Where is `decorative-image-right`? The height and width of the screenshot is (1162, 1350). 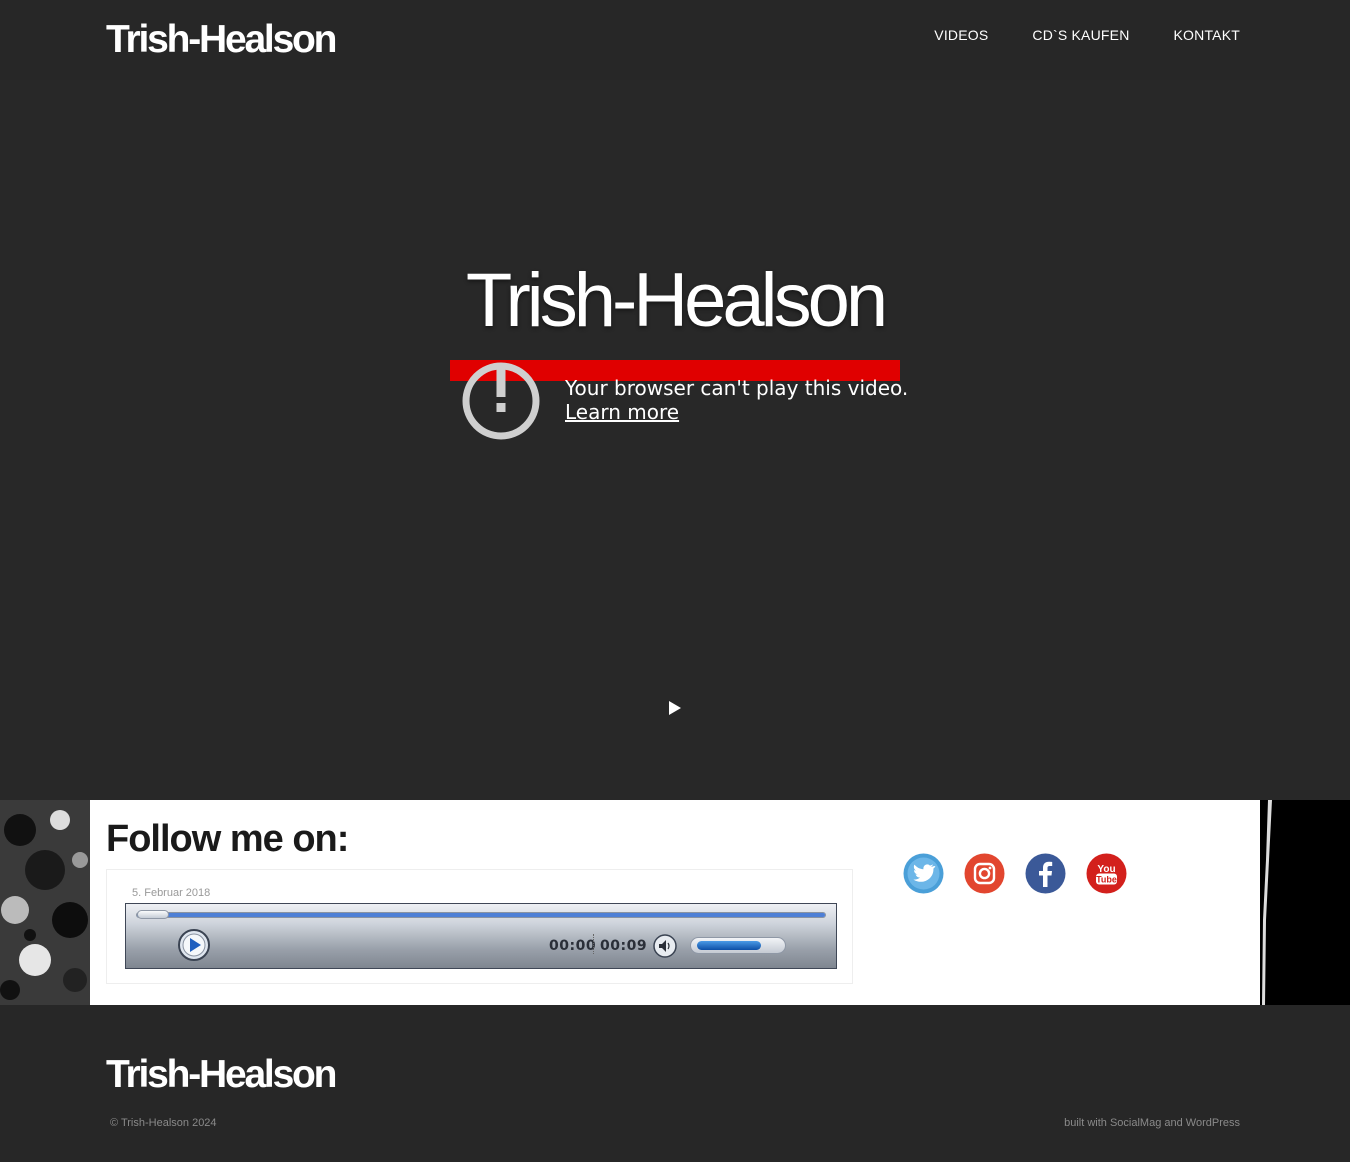 decorative-image-right is located at coordinates (1305, 902).